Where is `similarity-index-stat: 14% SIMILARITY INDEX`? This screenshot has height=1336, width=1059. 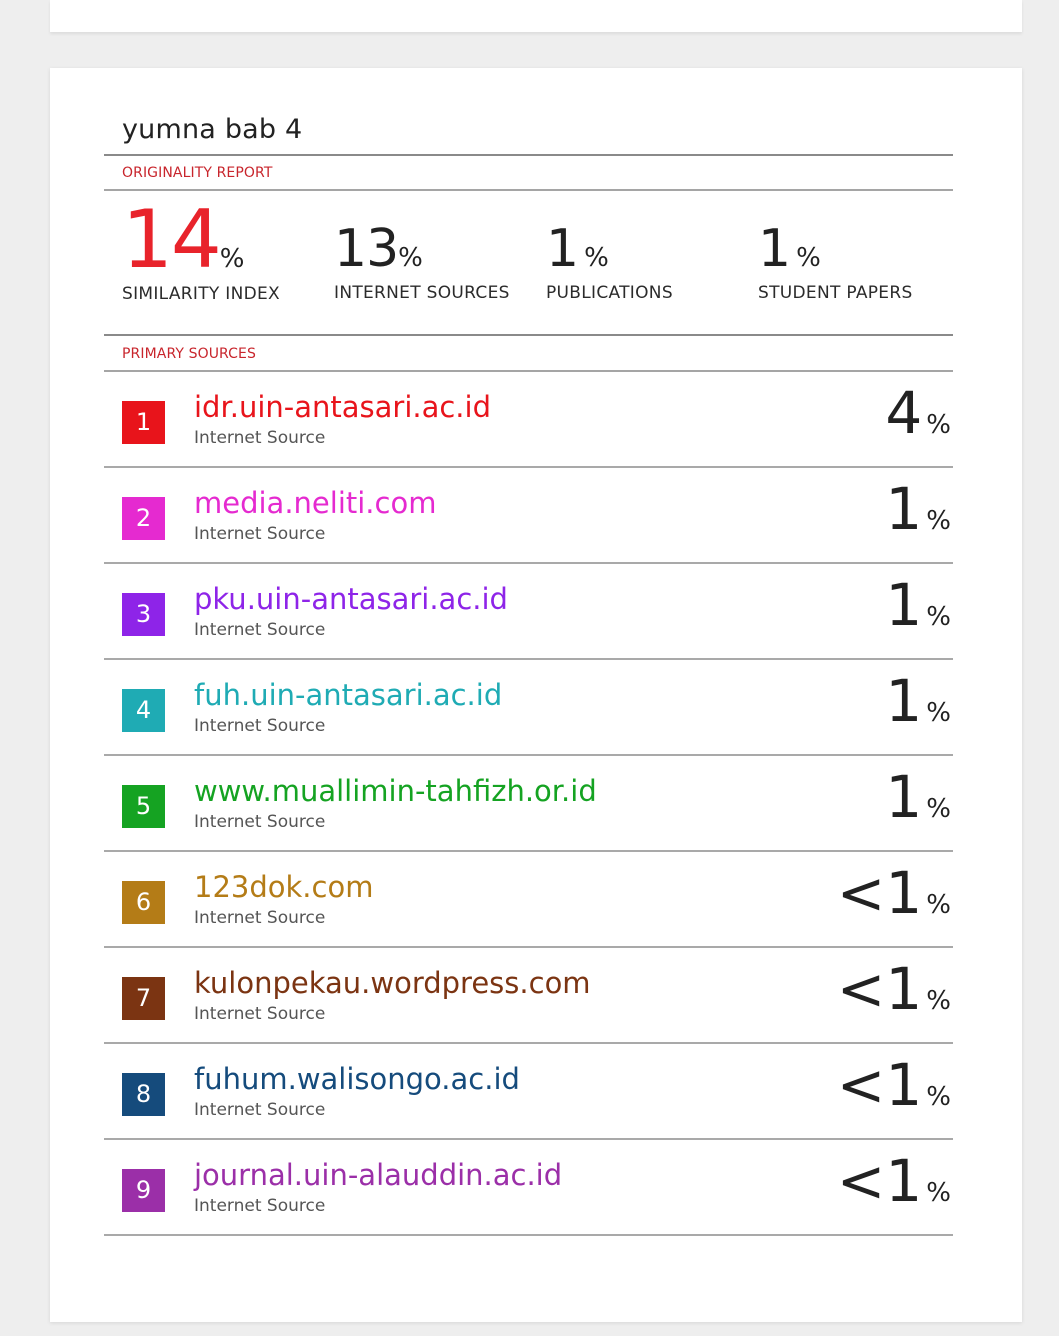
similarity-index-stat: 14% SIMILARITY INDEX is located at coordinates (201, 252).